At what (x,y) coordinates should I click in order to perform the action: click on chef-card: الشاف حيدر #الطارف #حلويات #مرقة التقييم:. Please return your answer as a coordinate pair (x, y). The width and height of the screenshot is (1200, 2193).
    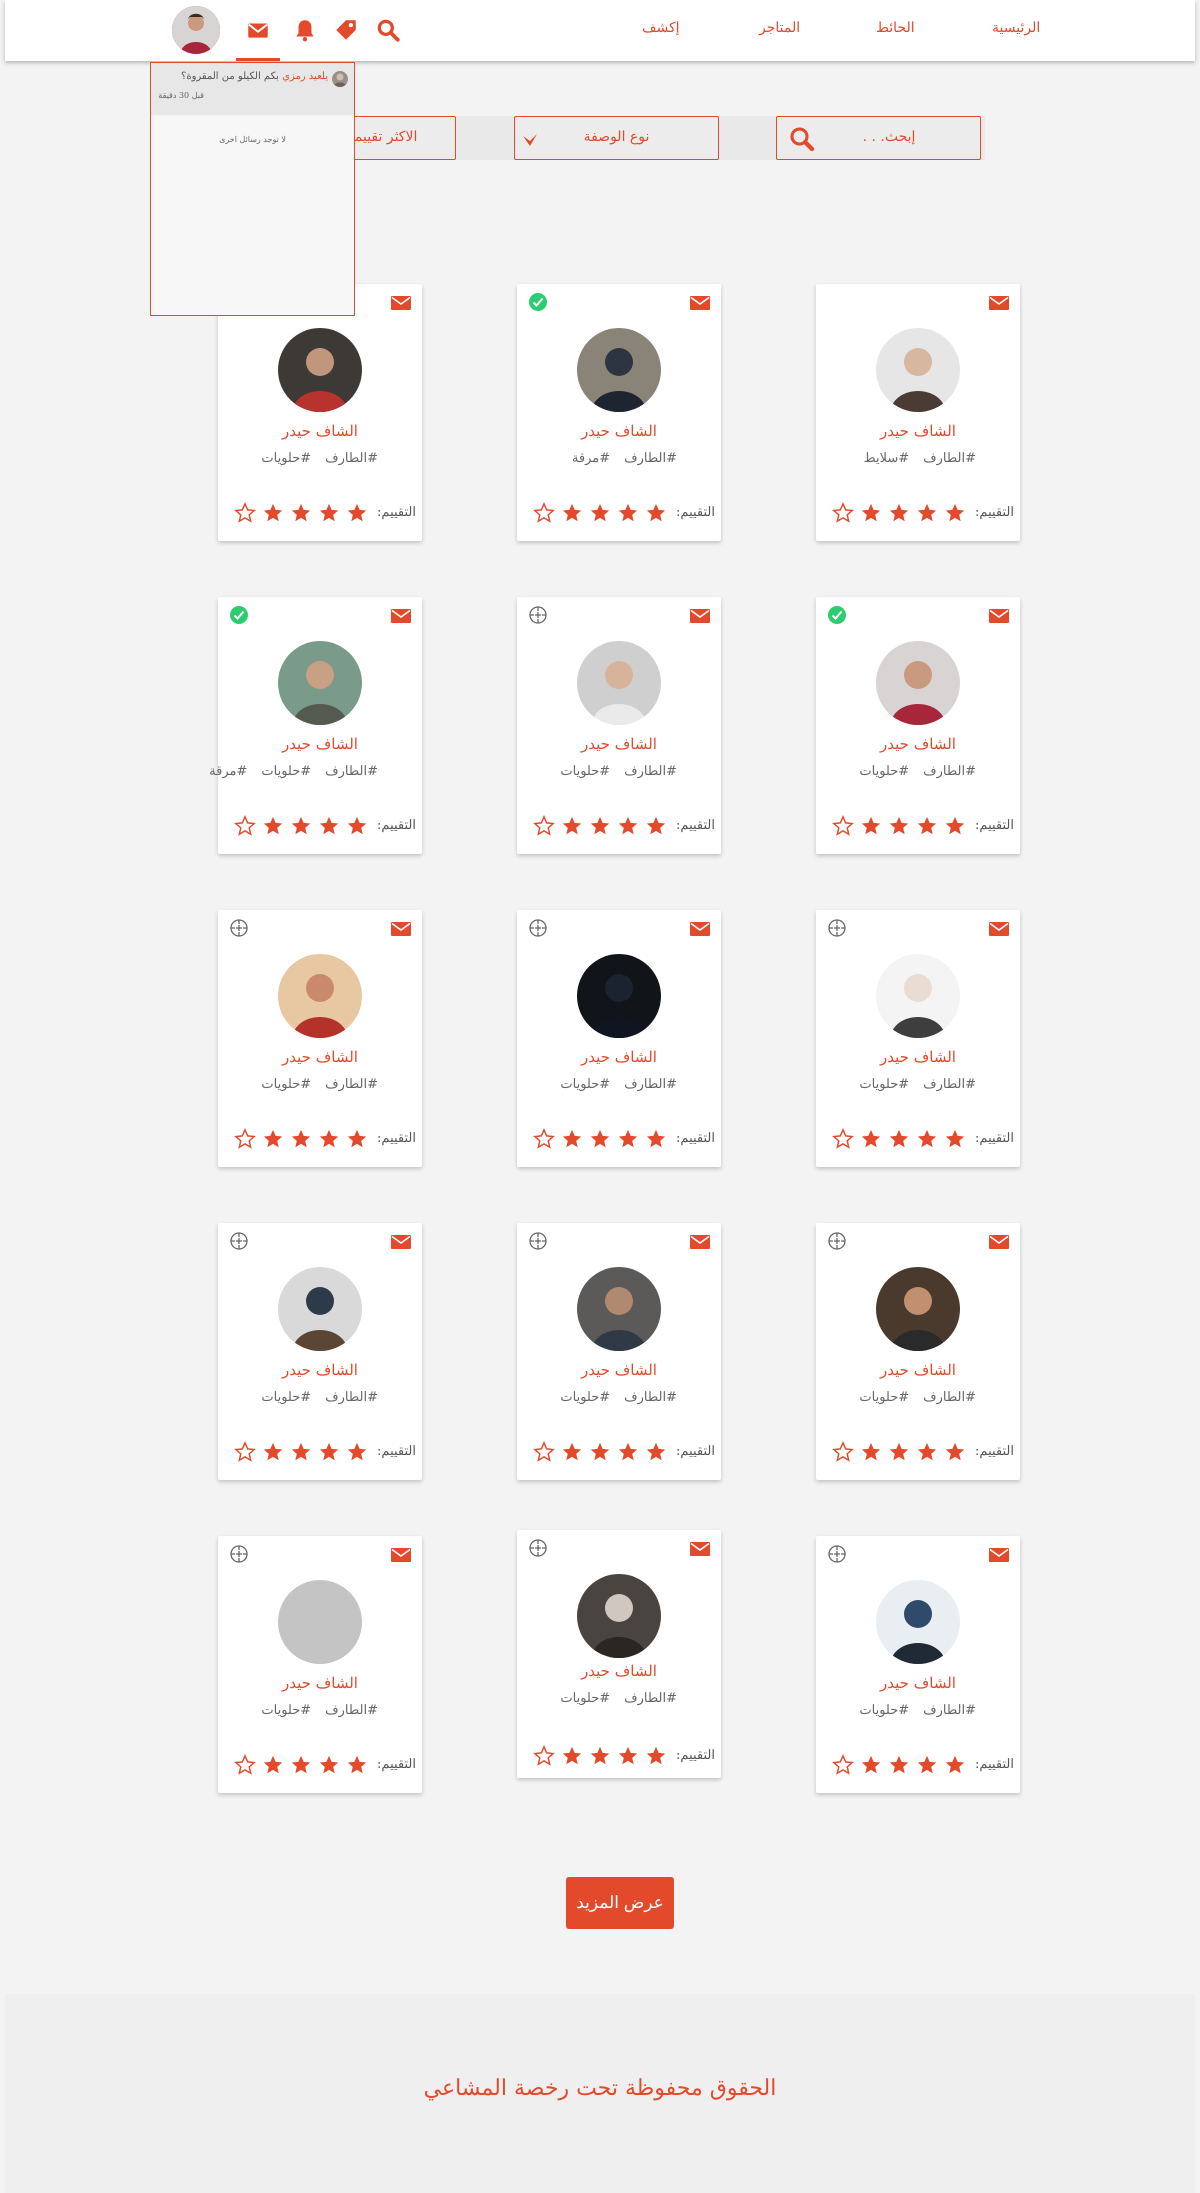
    Looking at the image, I should click on (315, 725).